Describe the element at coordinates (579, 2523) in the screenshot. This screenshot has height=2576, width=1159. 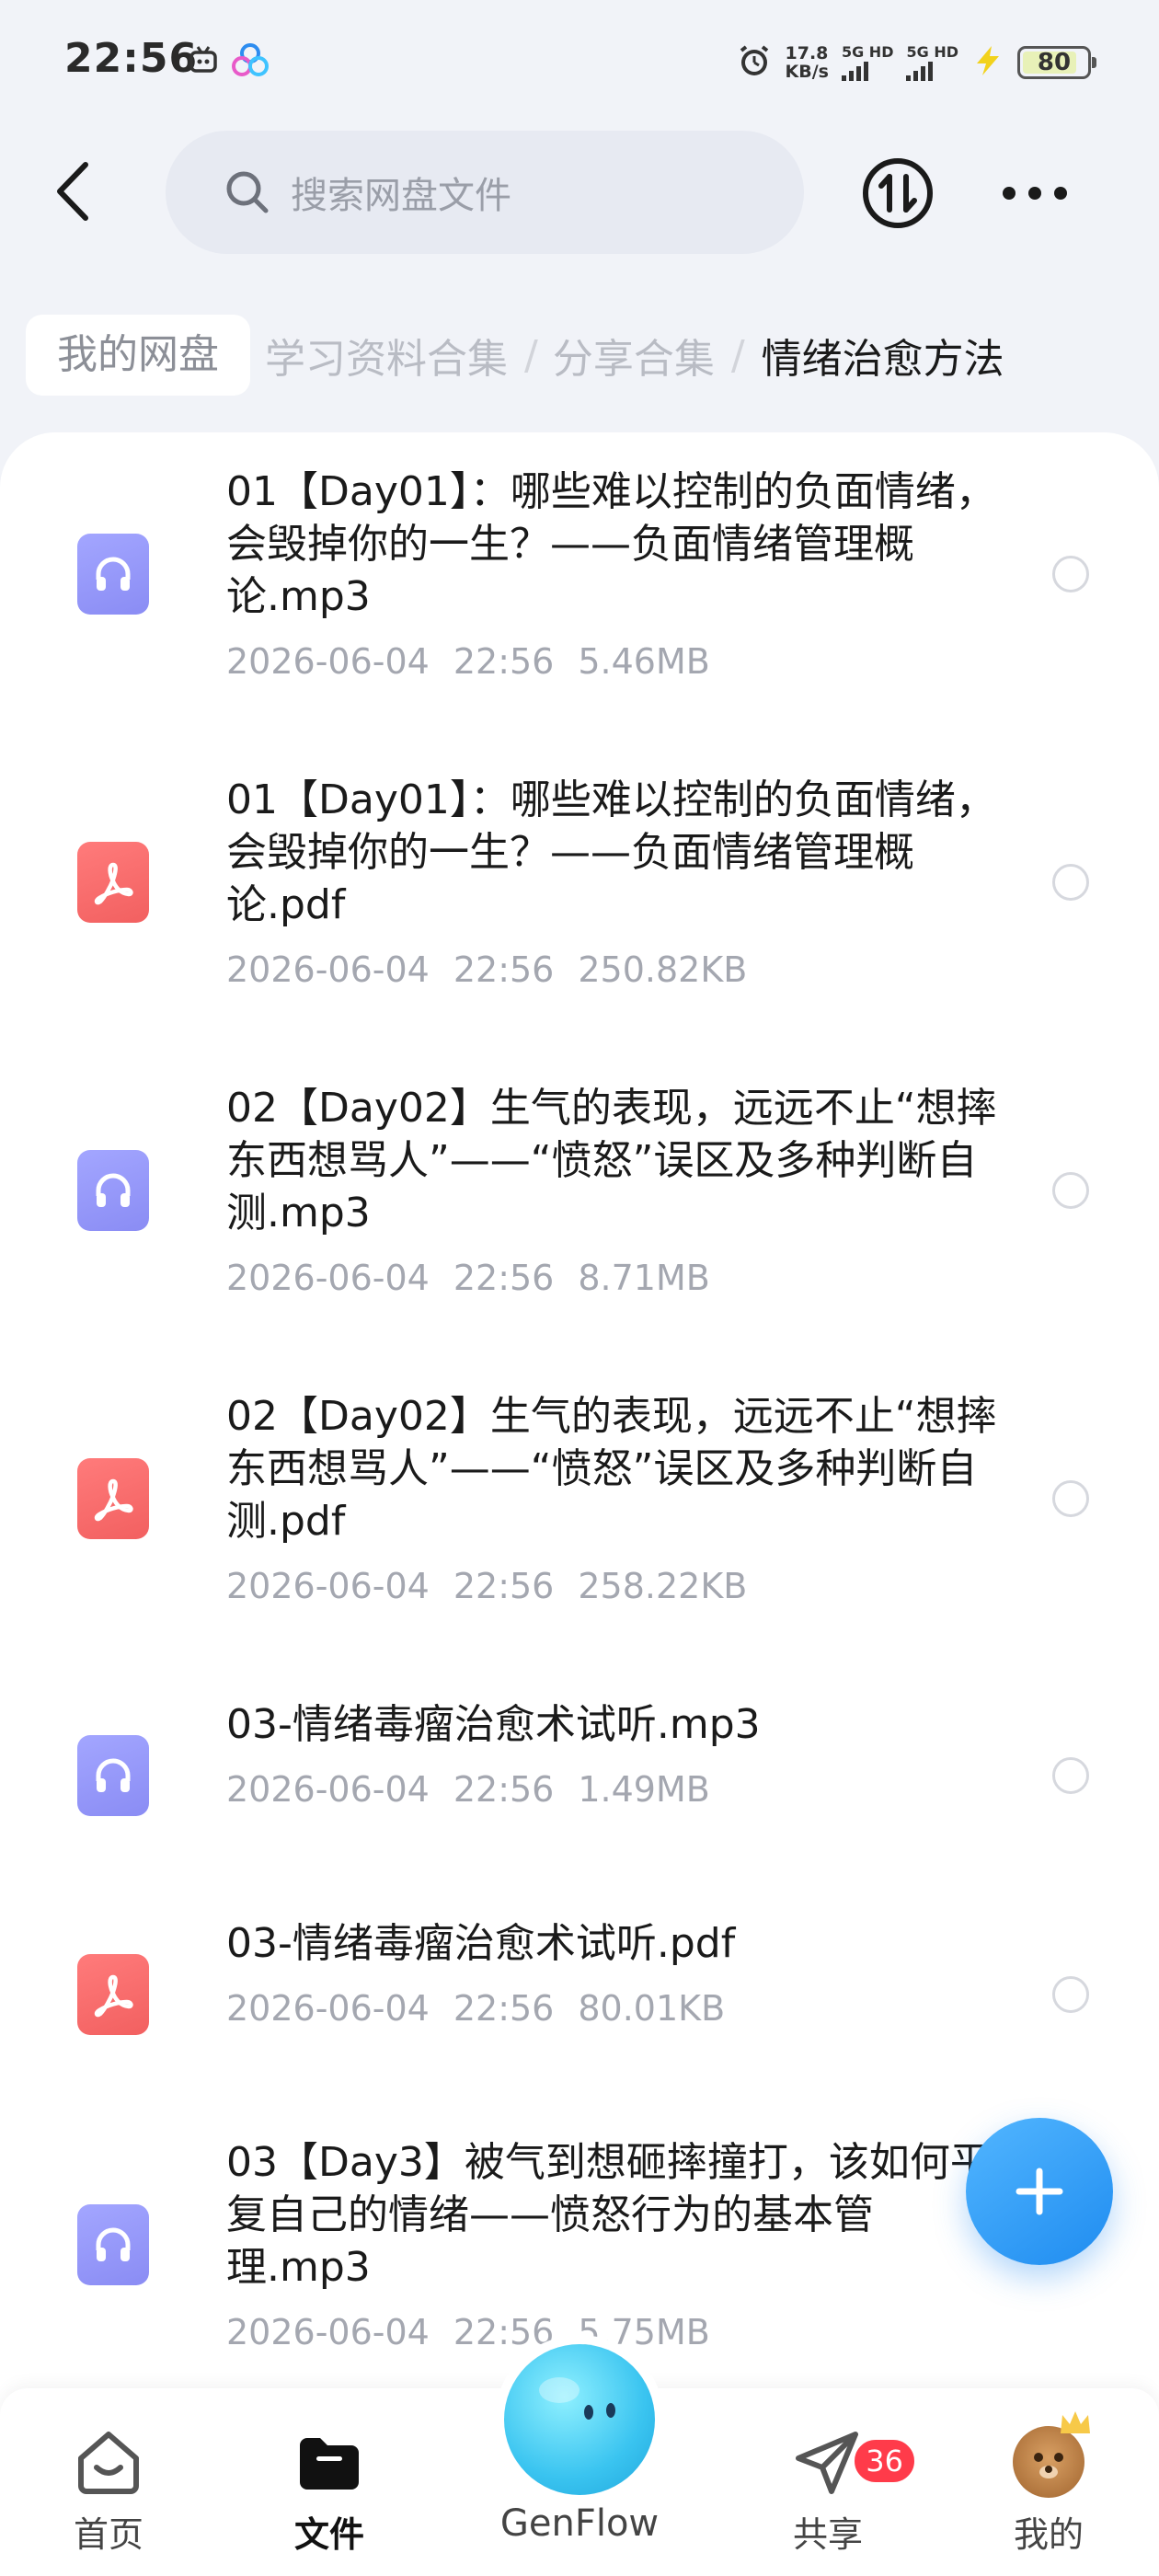
I see `nav-genflow-label: GenFlow` at that location.